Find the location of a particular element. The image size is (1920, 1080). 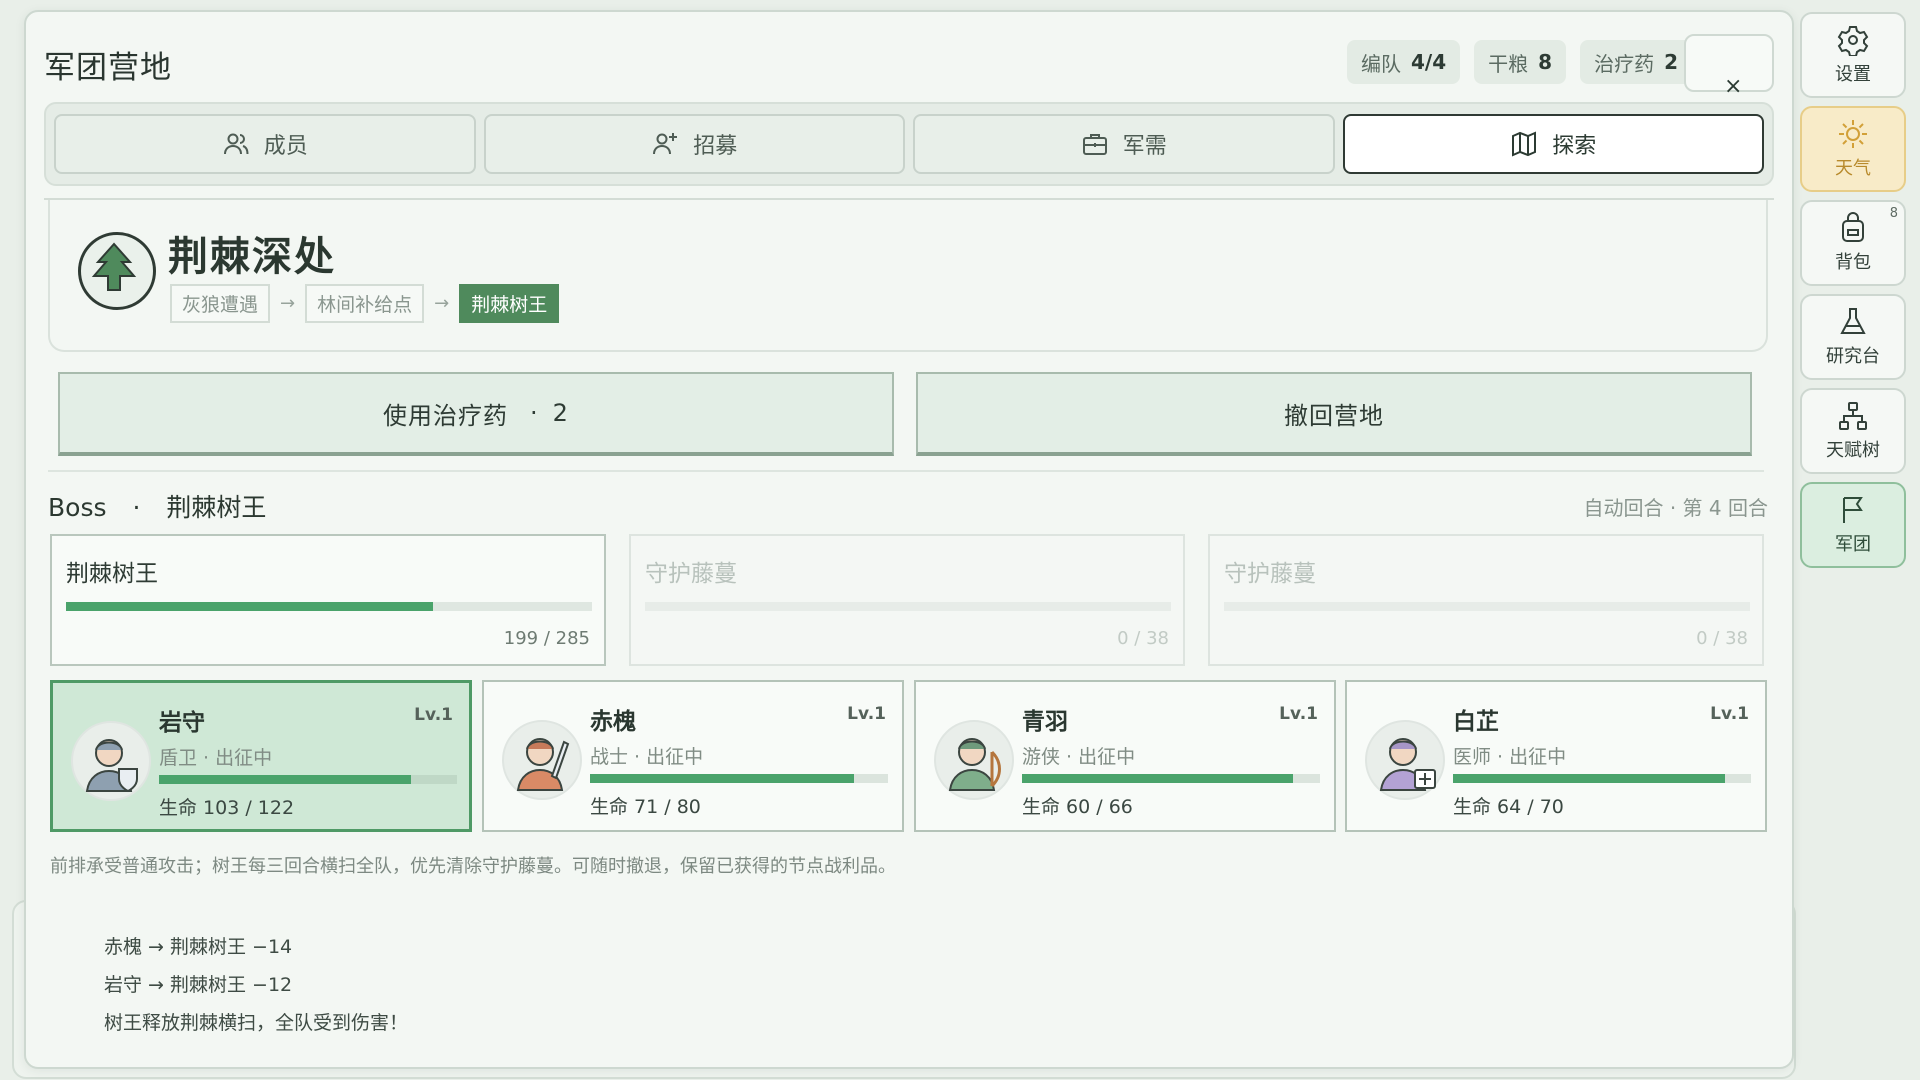

stat-potions: 治疗药 2 is located at coordinates (1636, 62).